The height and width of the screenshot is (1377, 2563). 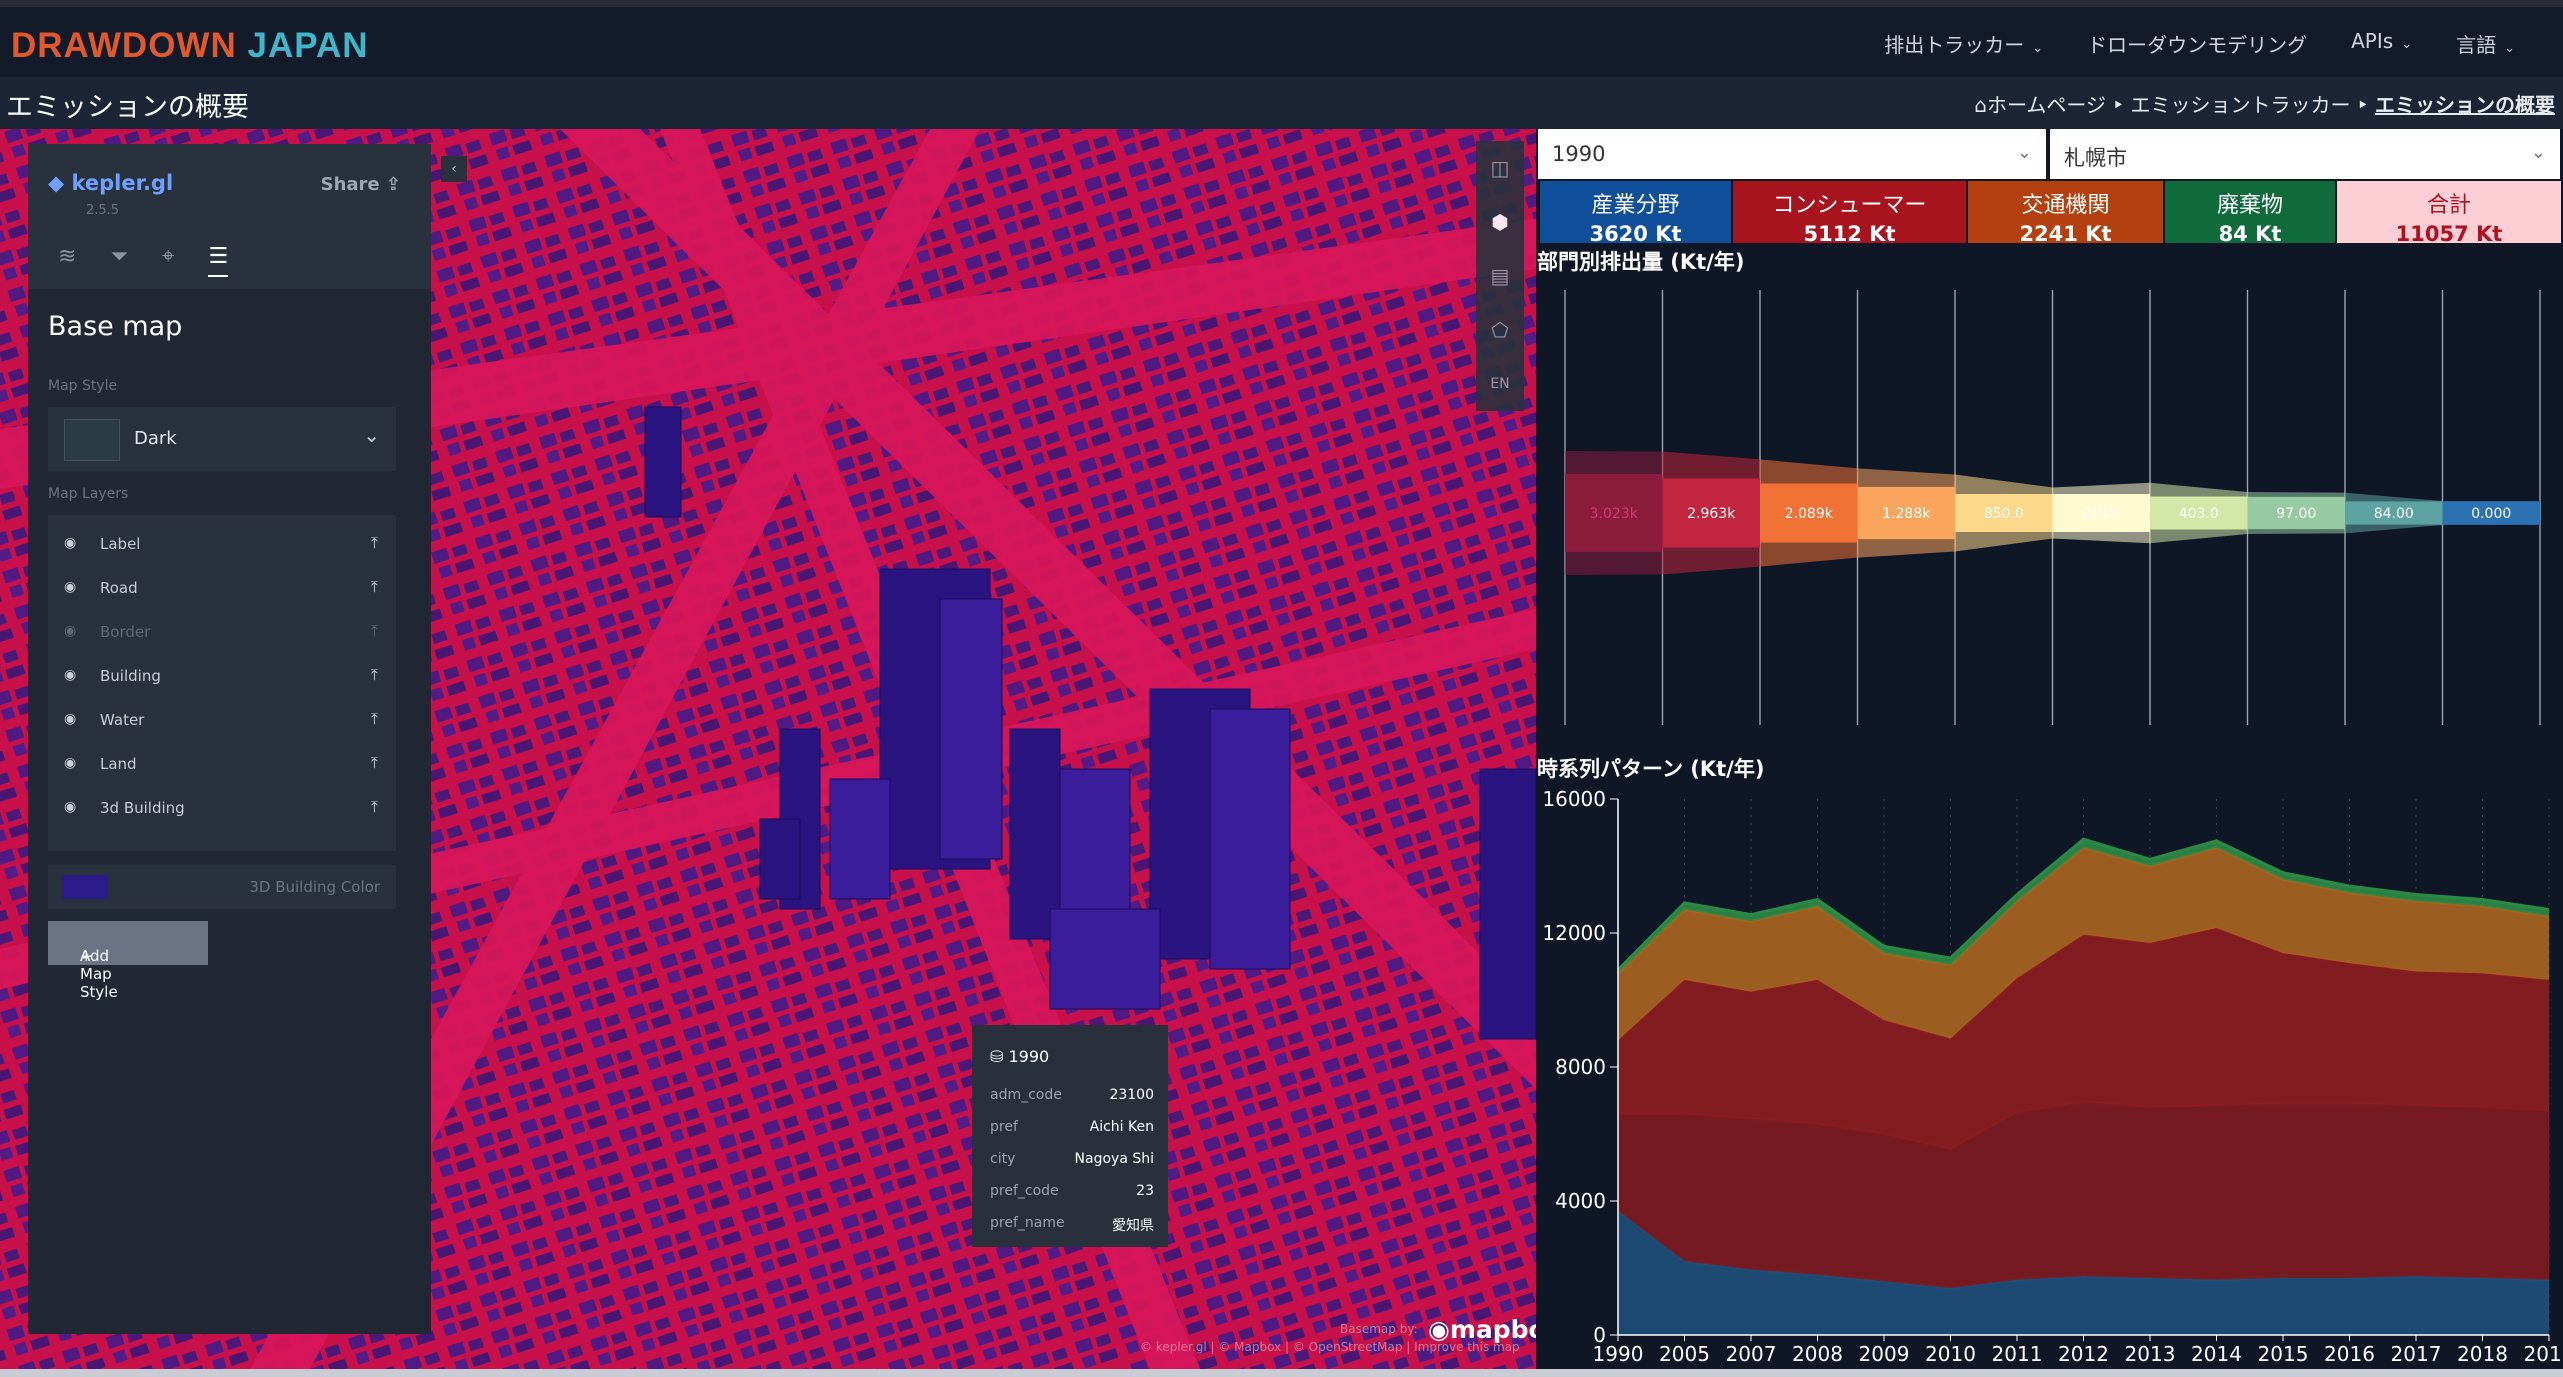 I want to click on data-label: 219.0, so click(x=2101, y=514).